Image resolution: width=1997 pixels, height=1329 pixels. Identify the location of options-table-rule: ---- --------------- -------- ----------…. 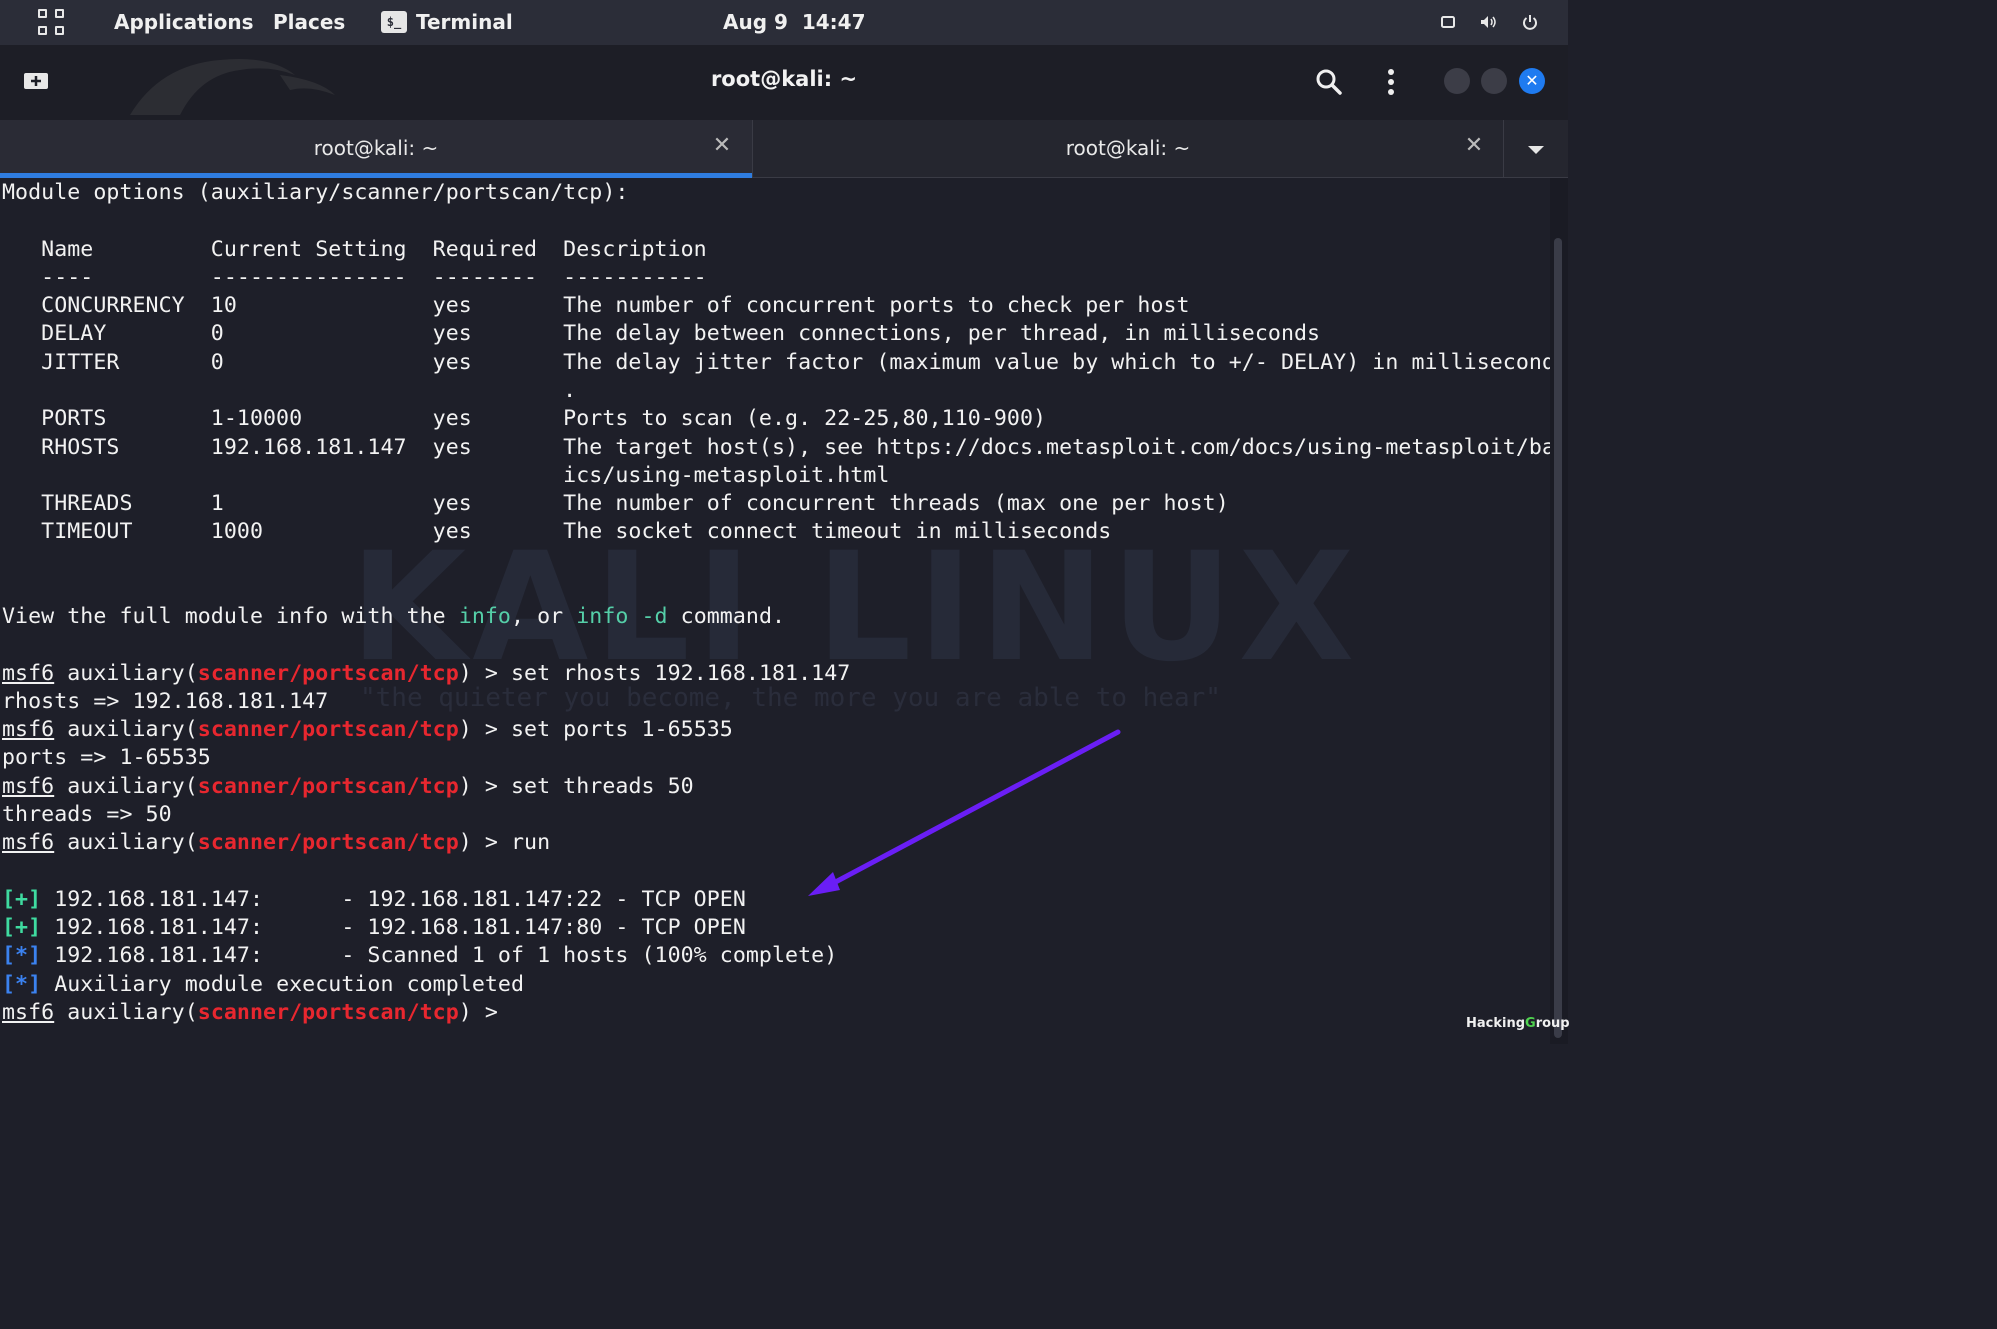
(354, 277).